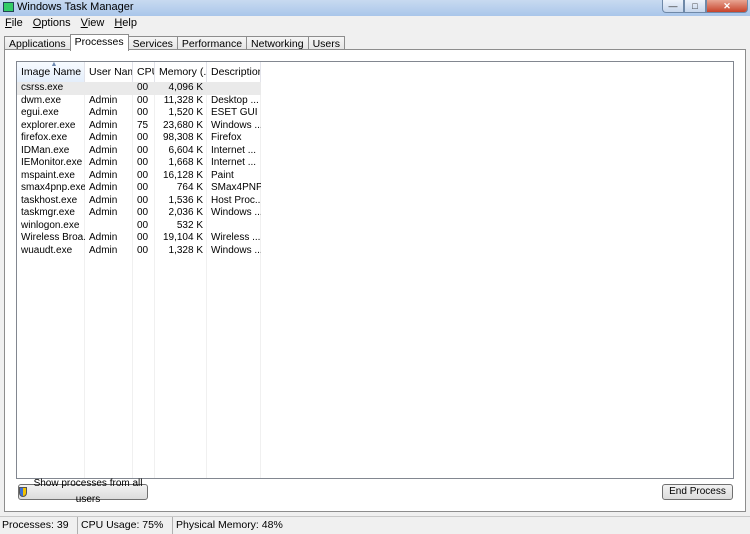  Describe the element at coordinates (52, 162) in the screenshot. I see `cell-image: IEMonitor.exe` at that location.